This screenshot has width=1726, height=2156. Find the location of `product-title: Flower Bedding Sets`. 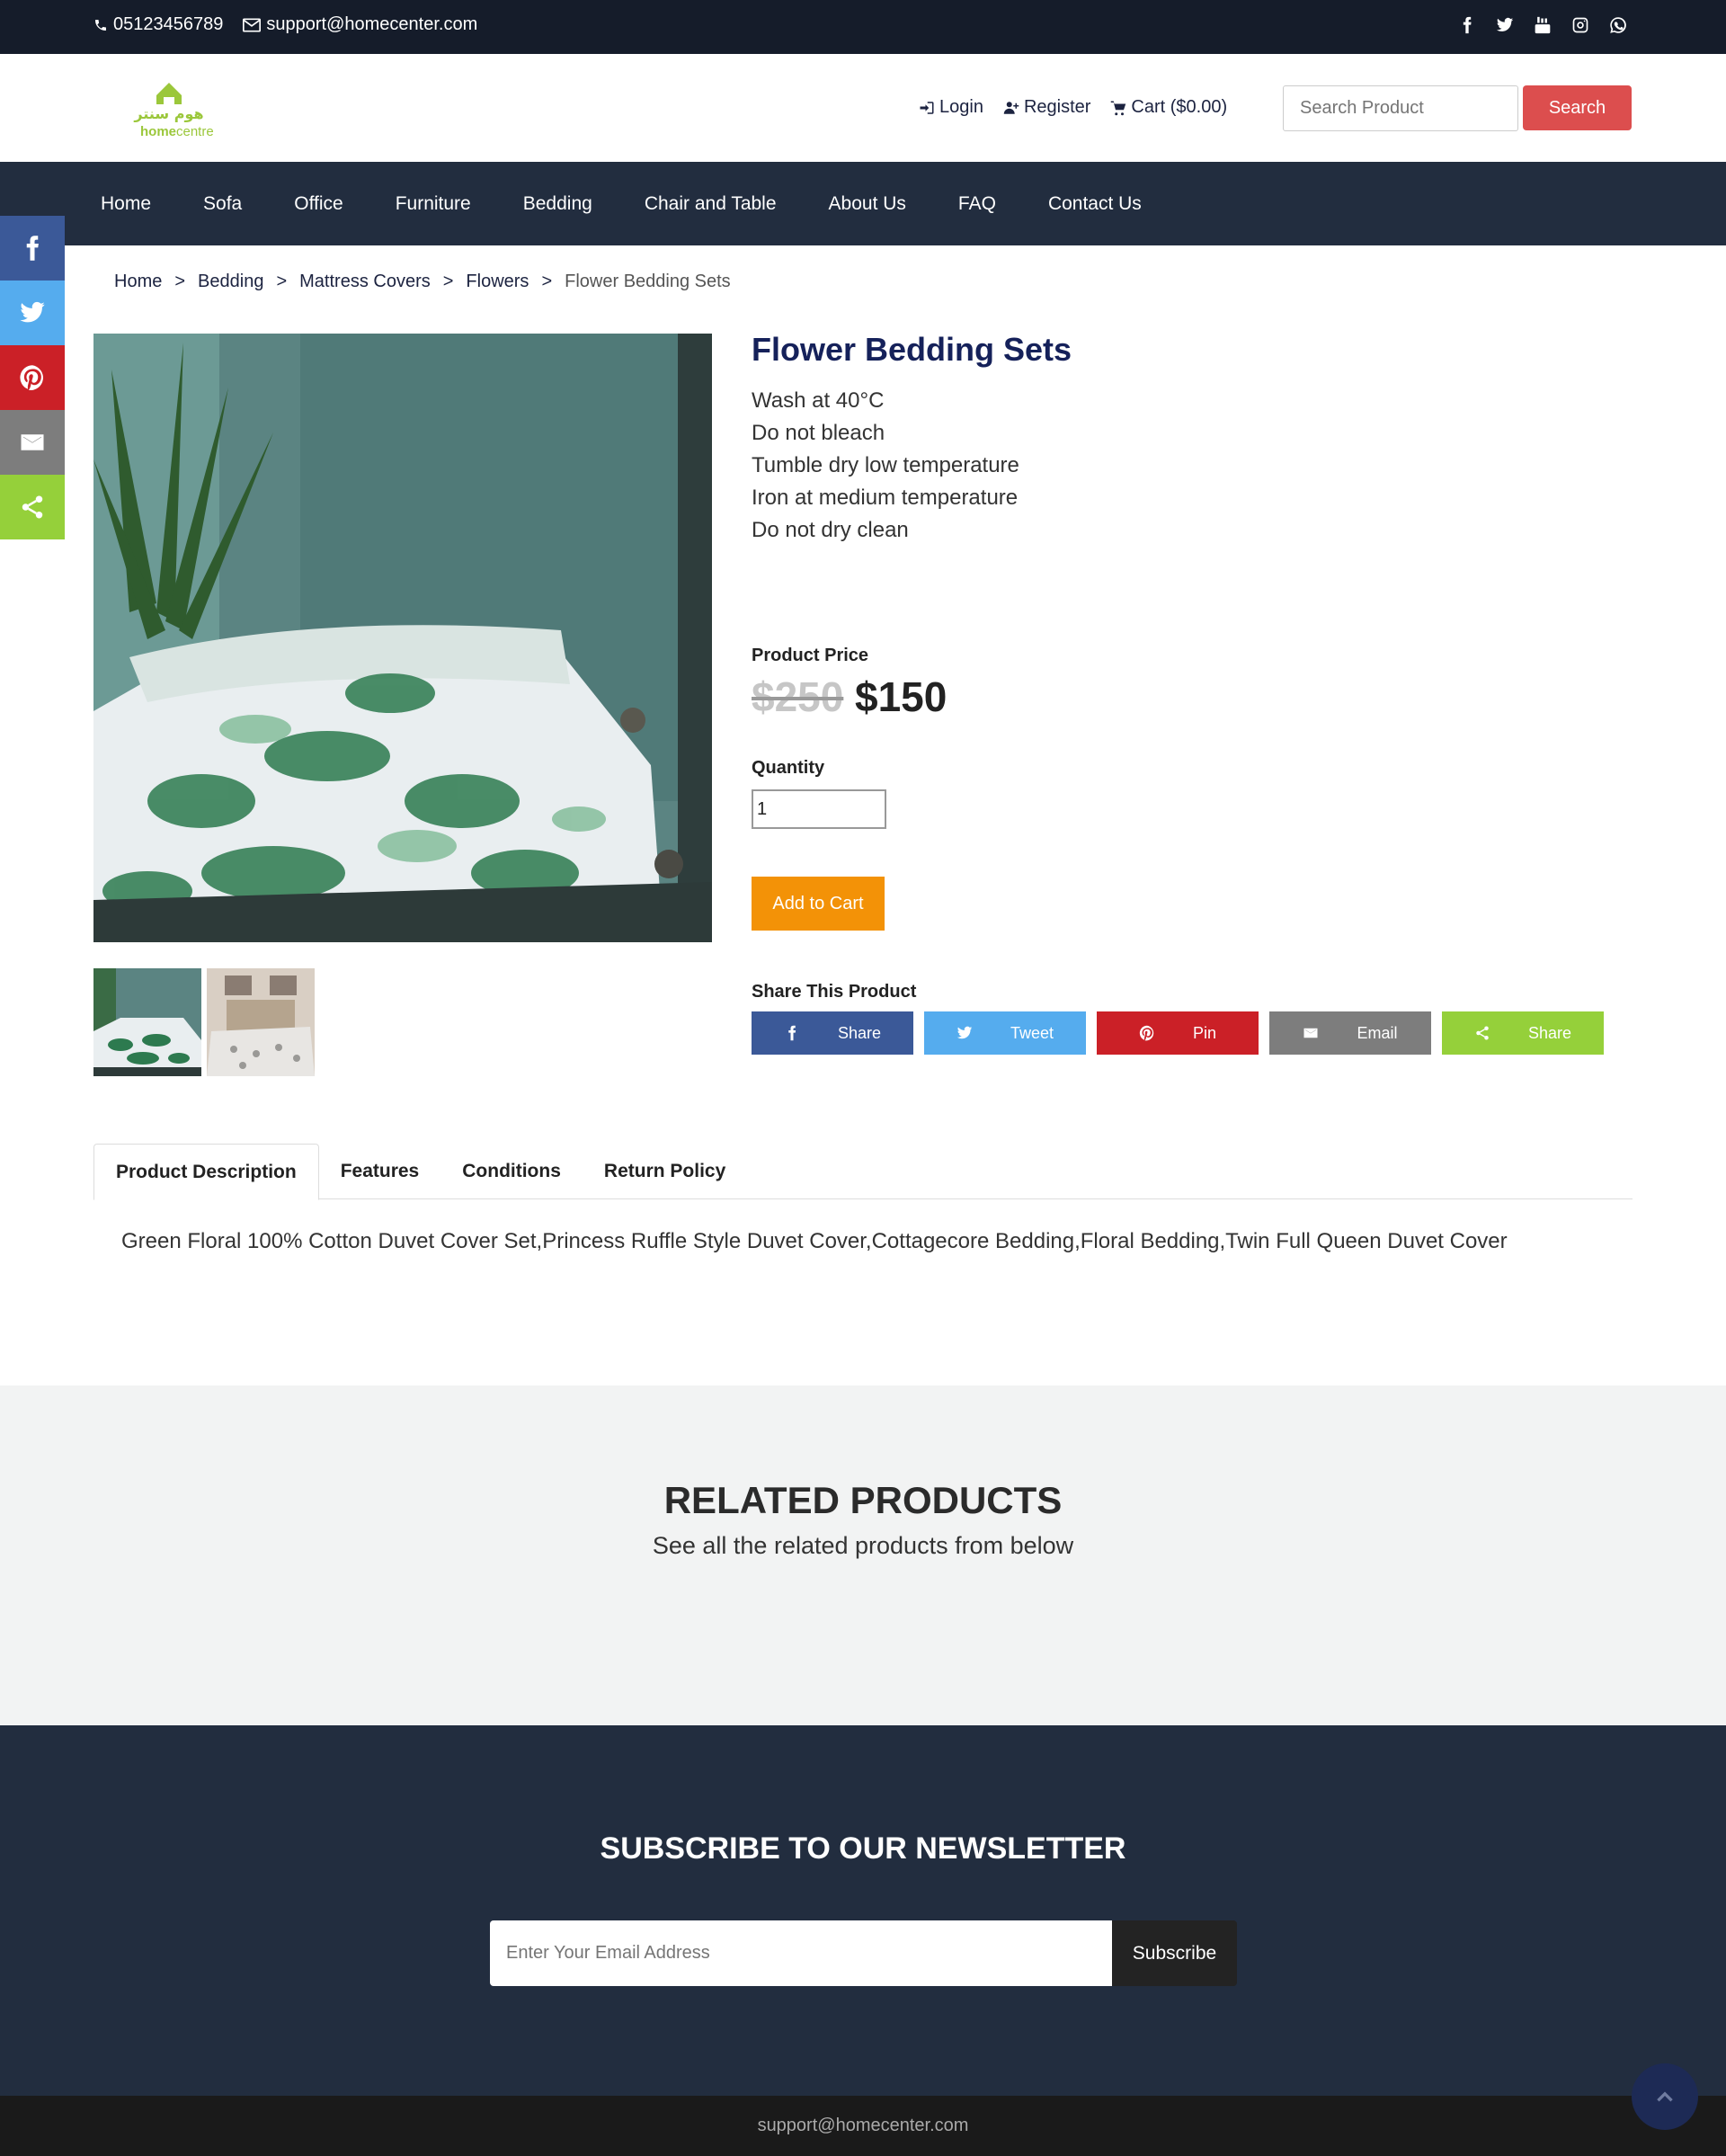

product-title: Flower Bedding Sets is located at coordinates (912, 349).